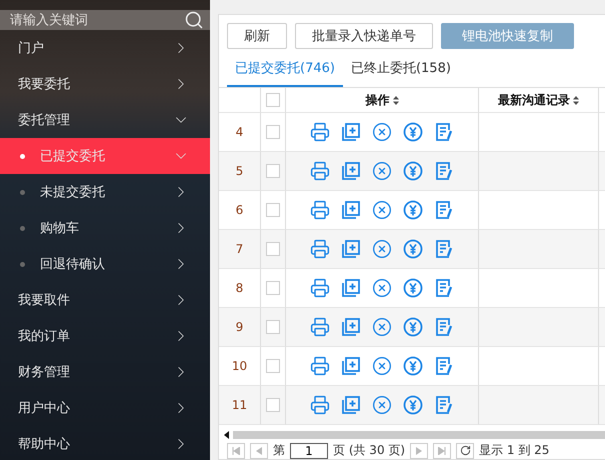 This screenshot has height=460, width=605. I want to click on search-bar: 请输入关键词, so click(105, 20).